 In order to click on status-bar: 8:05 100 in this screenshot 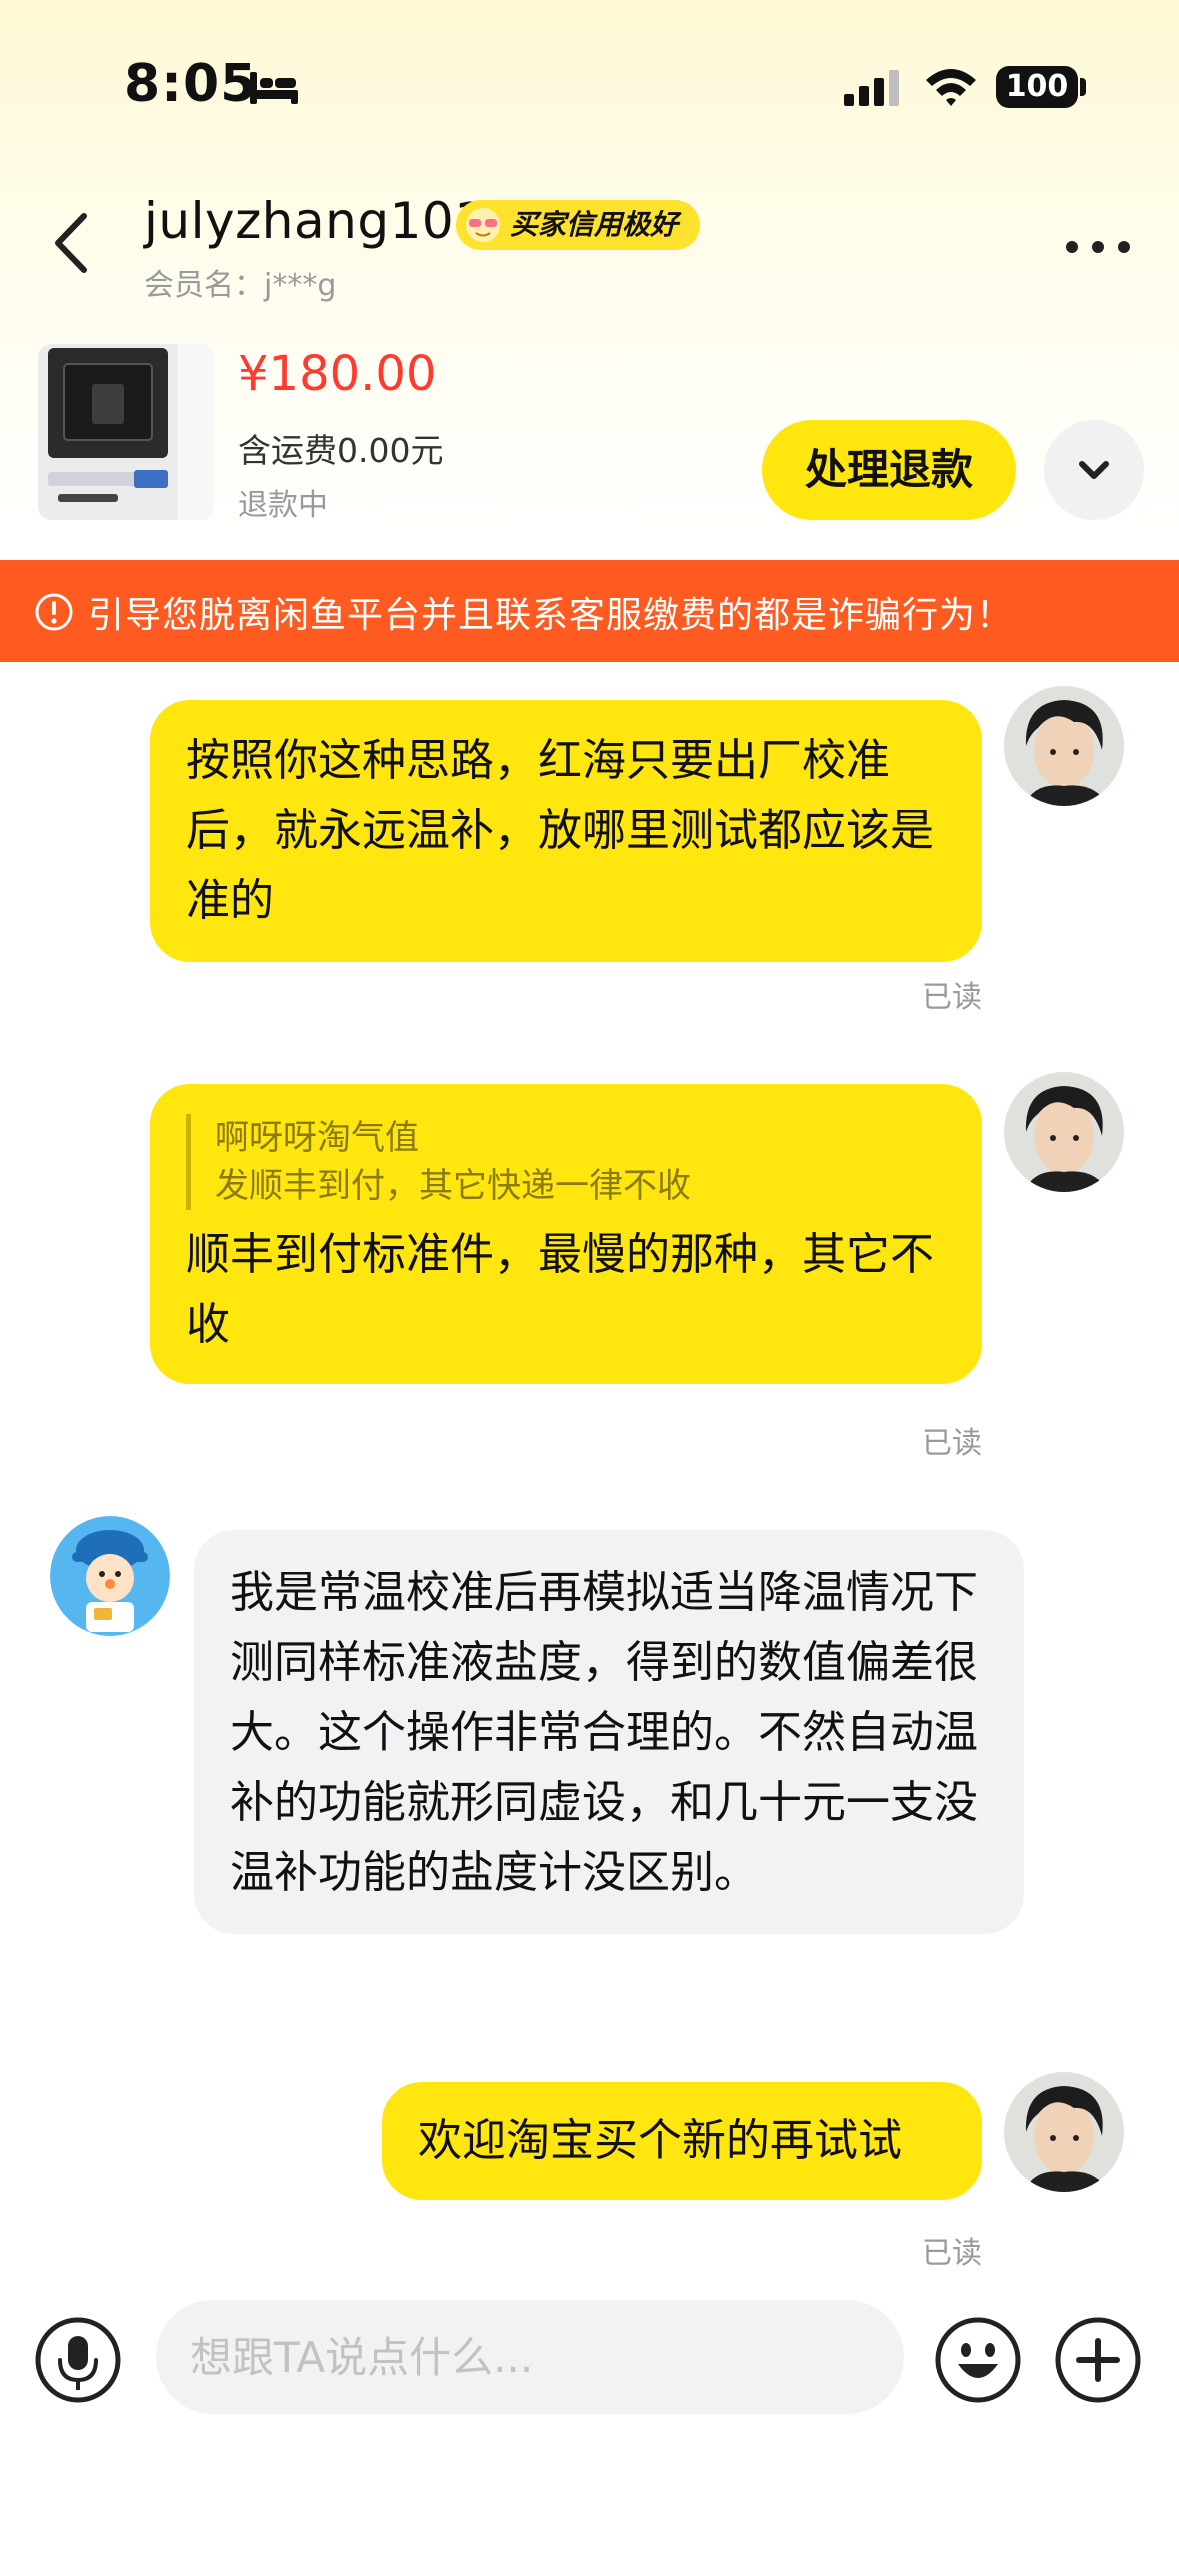, I will do `click(589, 85)`.